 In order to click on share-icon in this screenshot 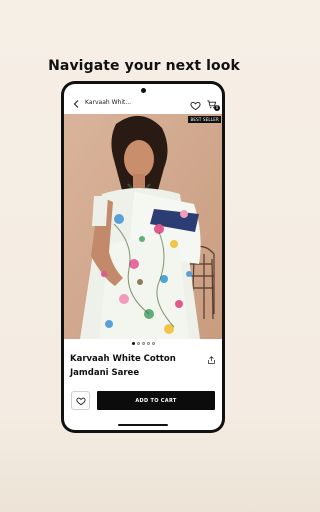, I will do `click(211, 360)`.